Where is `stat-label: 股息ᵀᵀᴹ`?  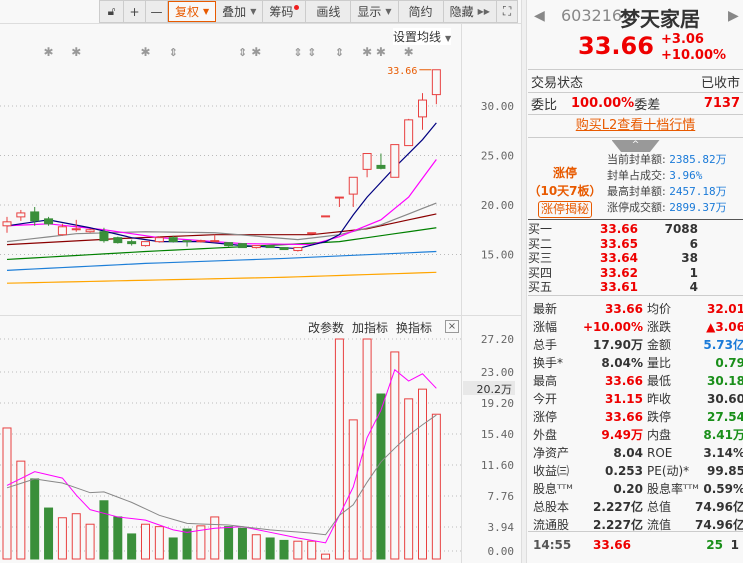
stat-label: 股息ᵀᵀᴹ is located at coordinates (553, 489).